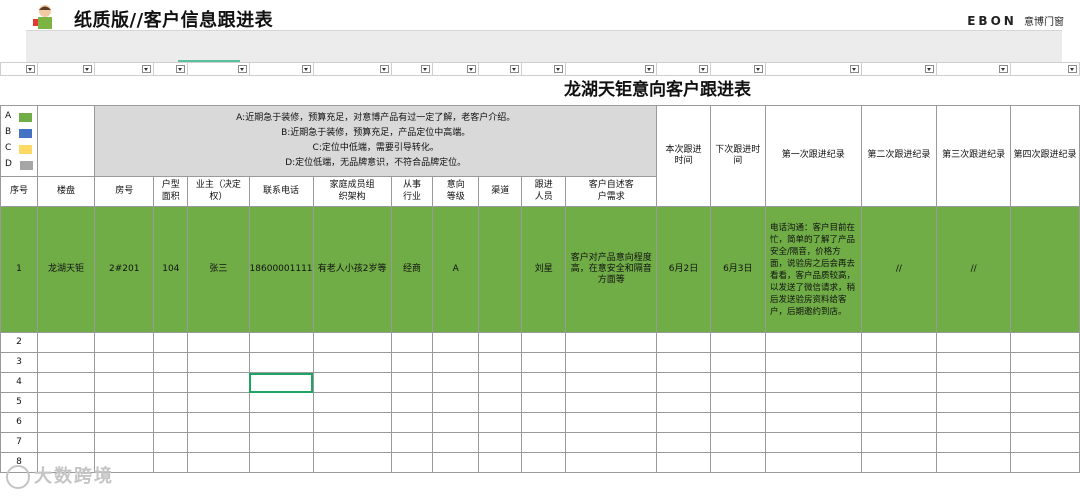 This screenshot has width=1080, height=496. I want to click on cell-second-follow-note: //, so click(899, 269).